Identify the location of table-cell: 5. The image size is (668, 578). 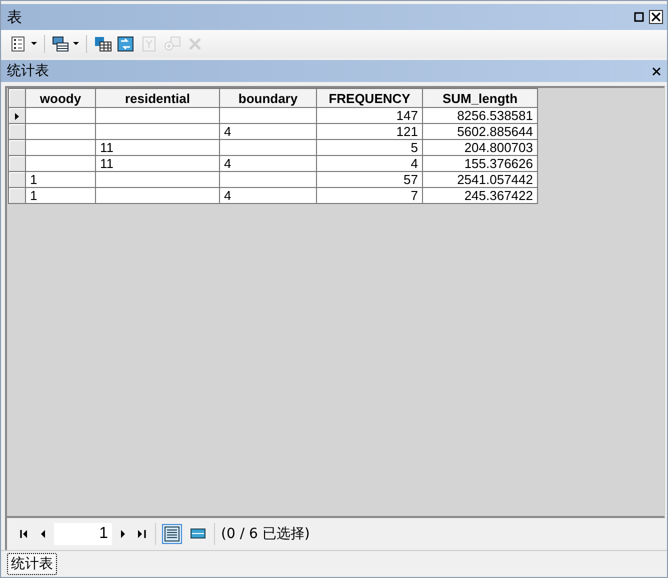
(369, 148).